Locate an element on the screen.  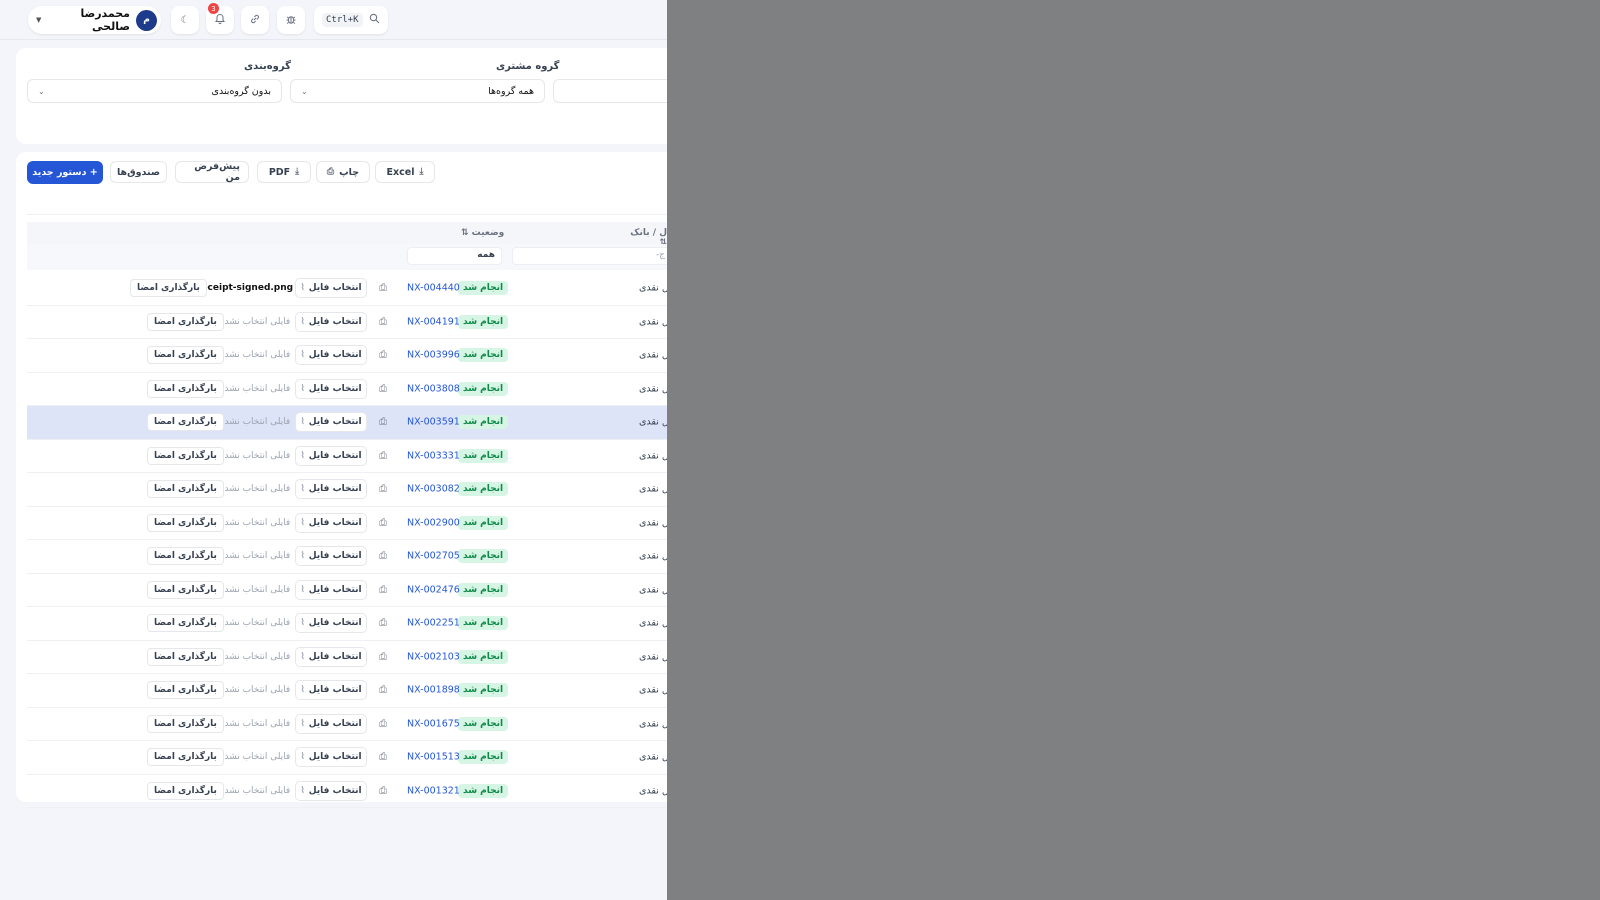
order-code-link: NX-003331 is located at coordinates (433, 455).